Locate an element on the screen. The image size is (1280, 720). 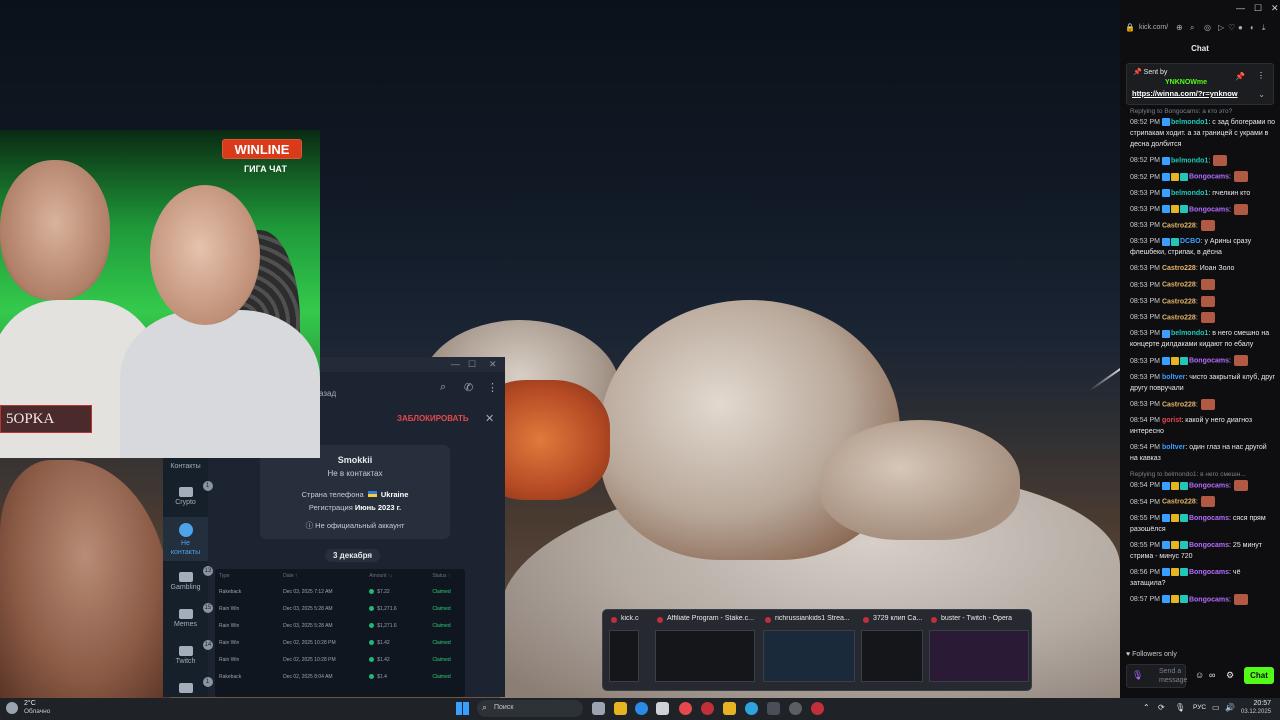
chat-send-button: Chat is located at coordinates (1259, 675).